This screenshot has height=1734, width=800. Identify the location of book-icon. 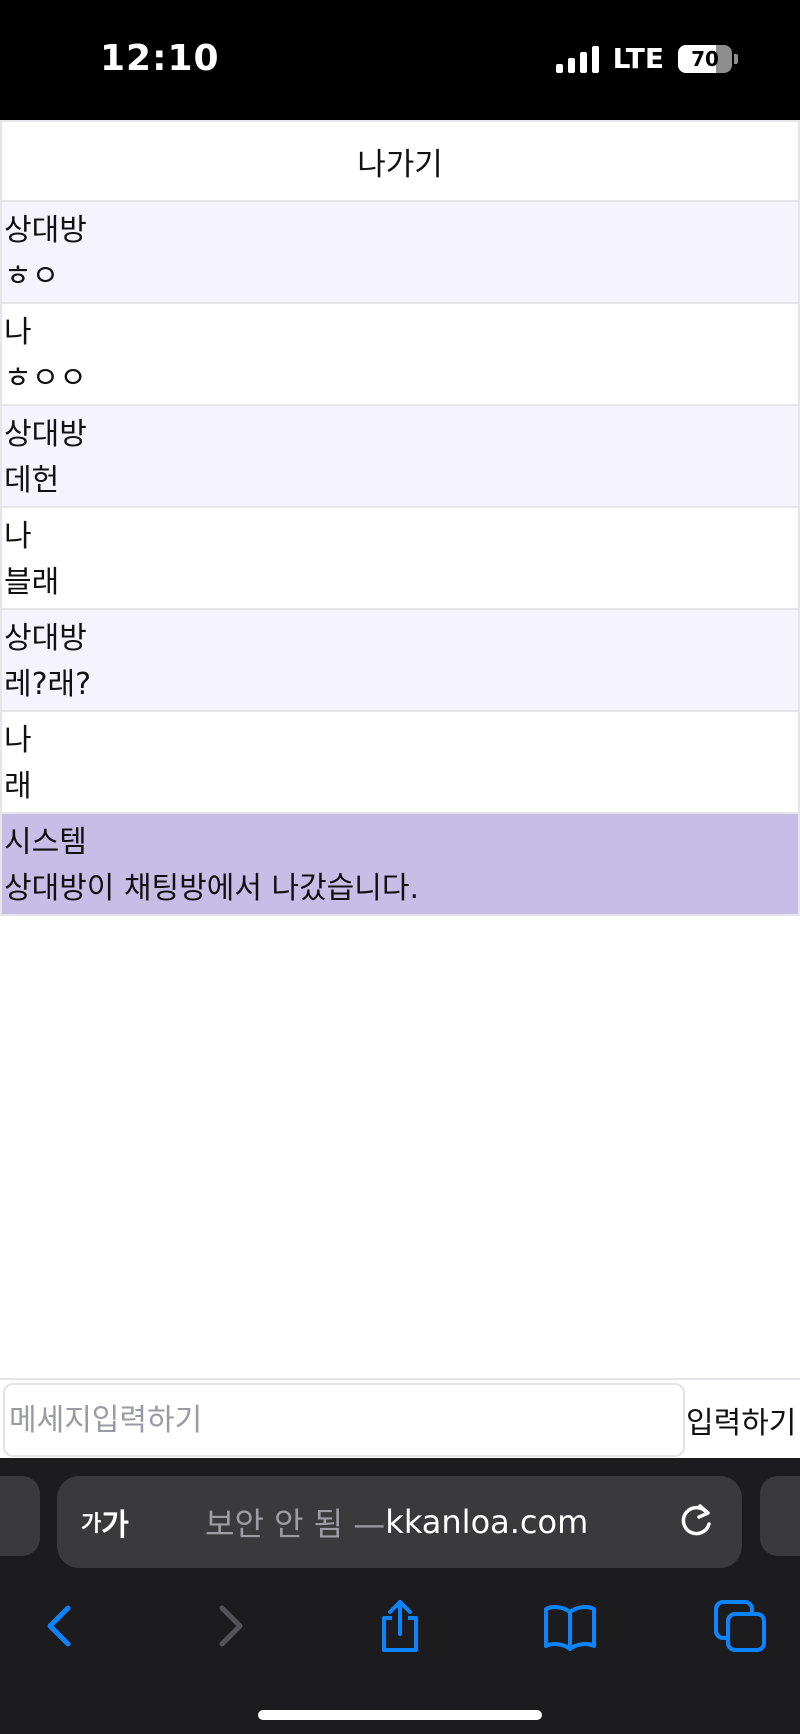
(570, 1626).